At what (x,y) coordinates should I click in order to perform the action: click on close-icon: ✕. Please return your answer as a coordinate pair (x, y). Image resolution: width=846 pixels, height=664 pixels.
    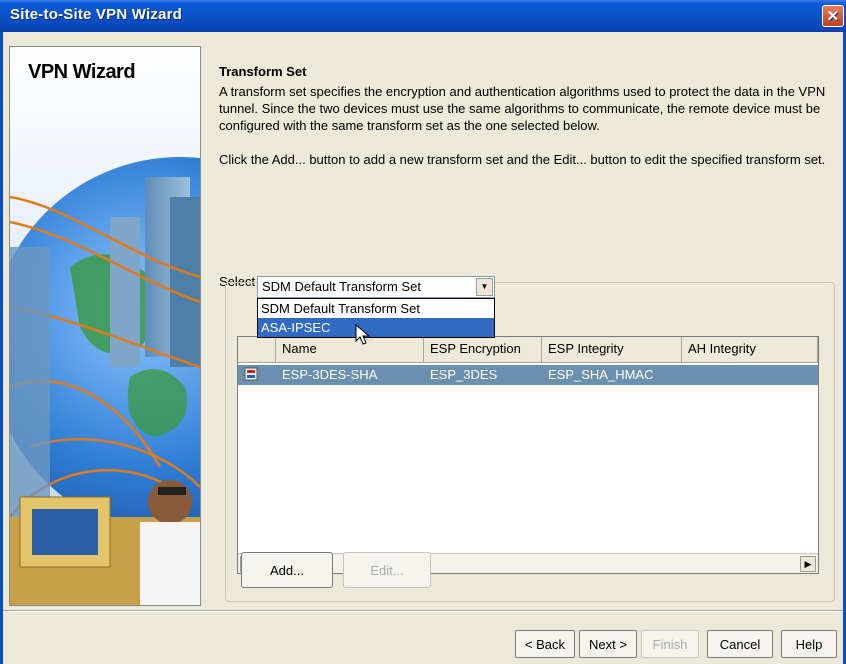
    Looking at the image, I should click on (833, 16).